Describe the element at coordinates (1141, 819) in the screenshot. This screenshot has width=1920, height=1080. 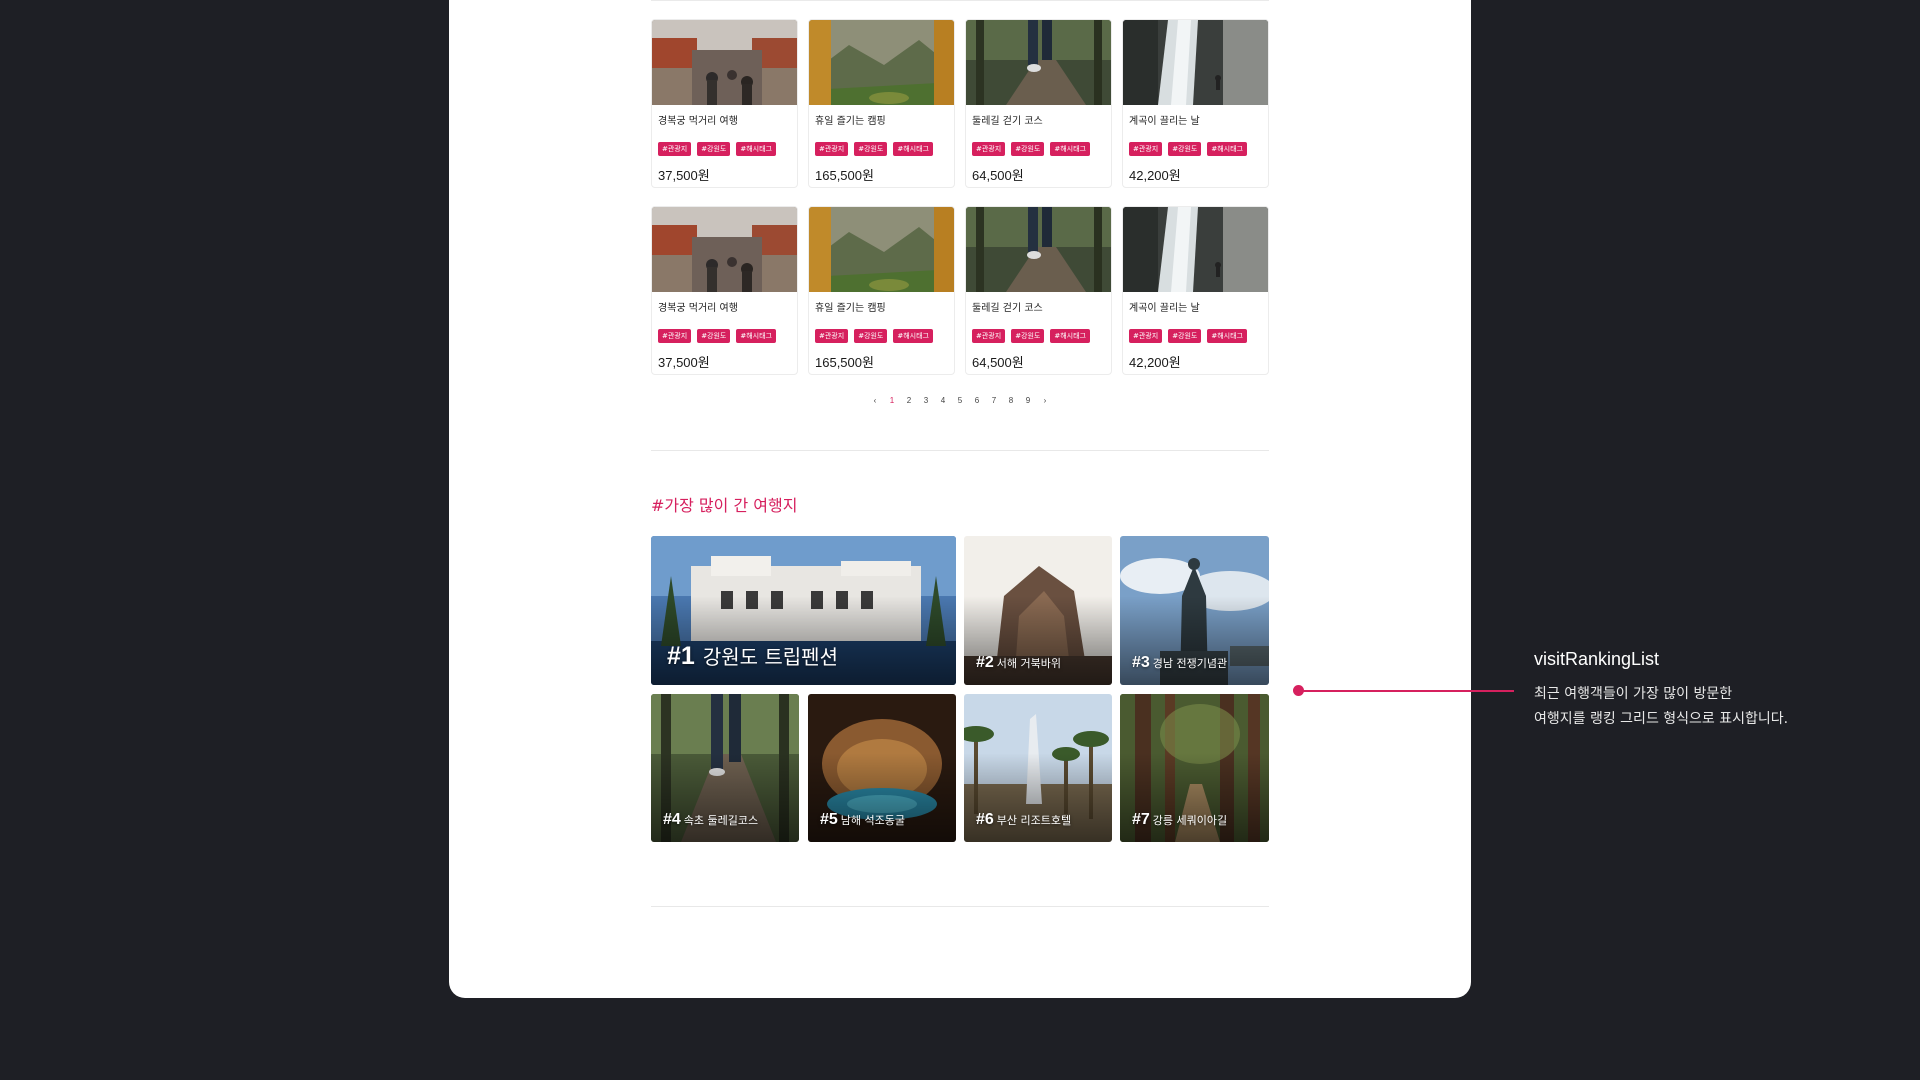
I see `rank-number: #7` at that location.